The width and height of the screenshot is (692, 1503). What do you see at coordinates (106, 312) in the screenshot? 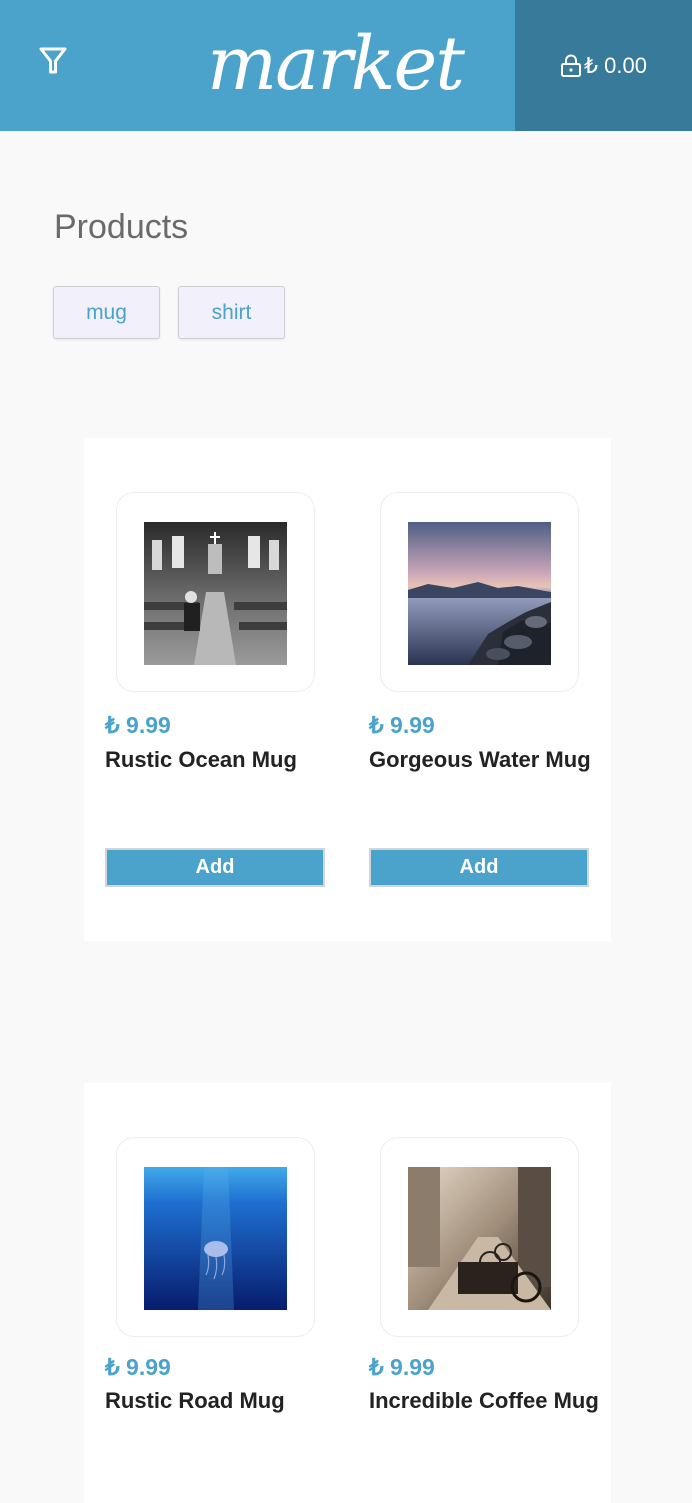
I see `tag-mug: mug` at bounding box center [106, 312].